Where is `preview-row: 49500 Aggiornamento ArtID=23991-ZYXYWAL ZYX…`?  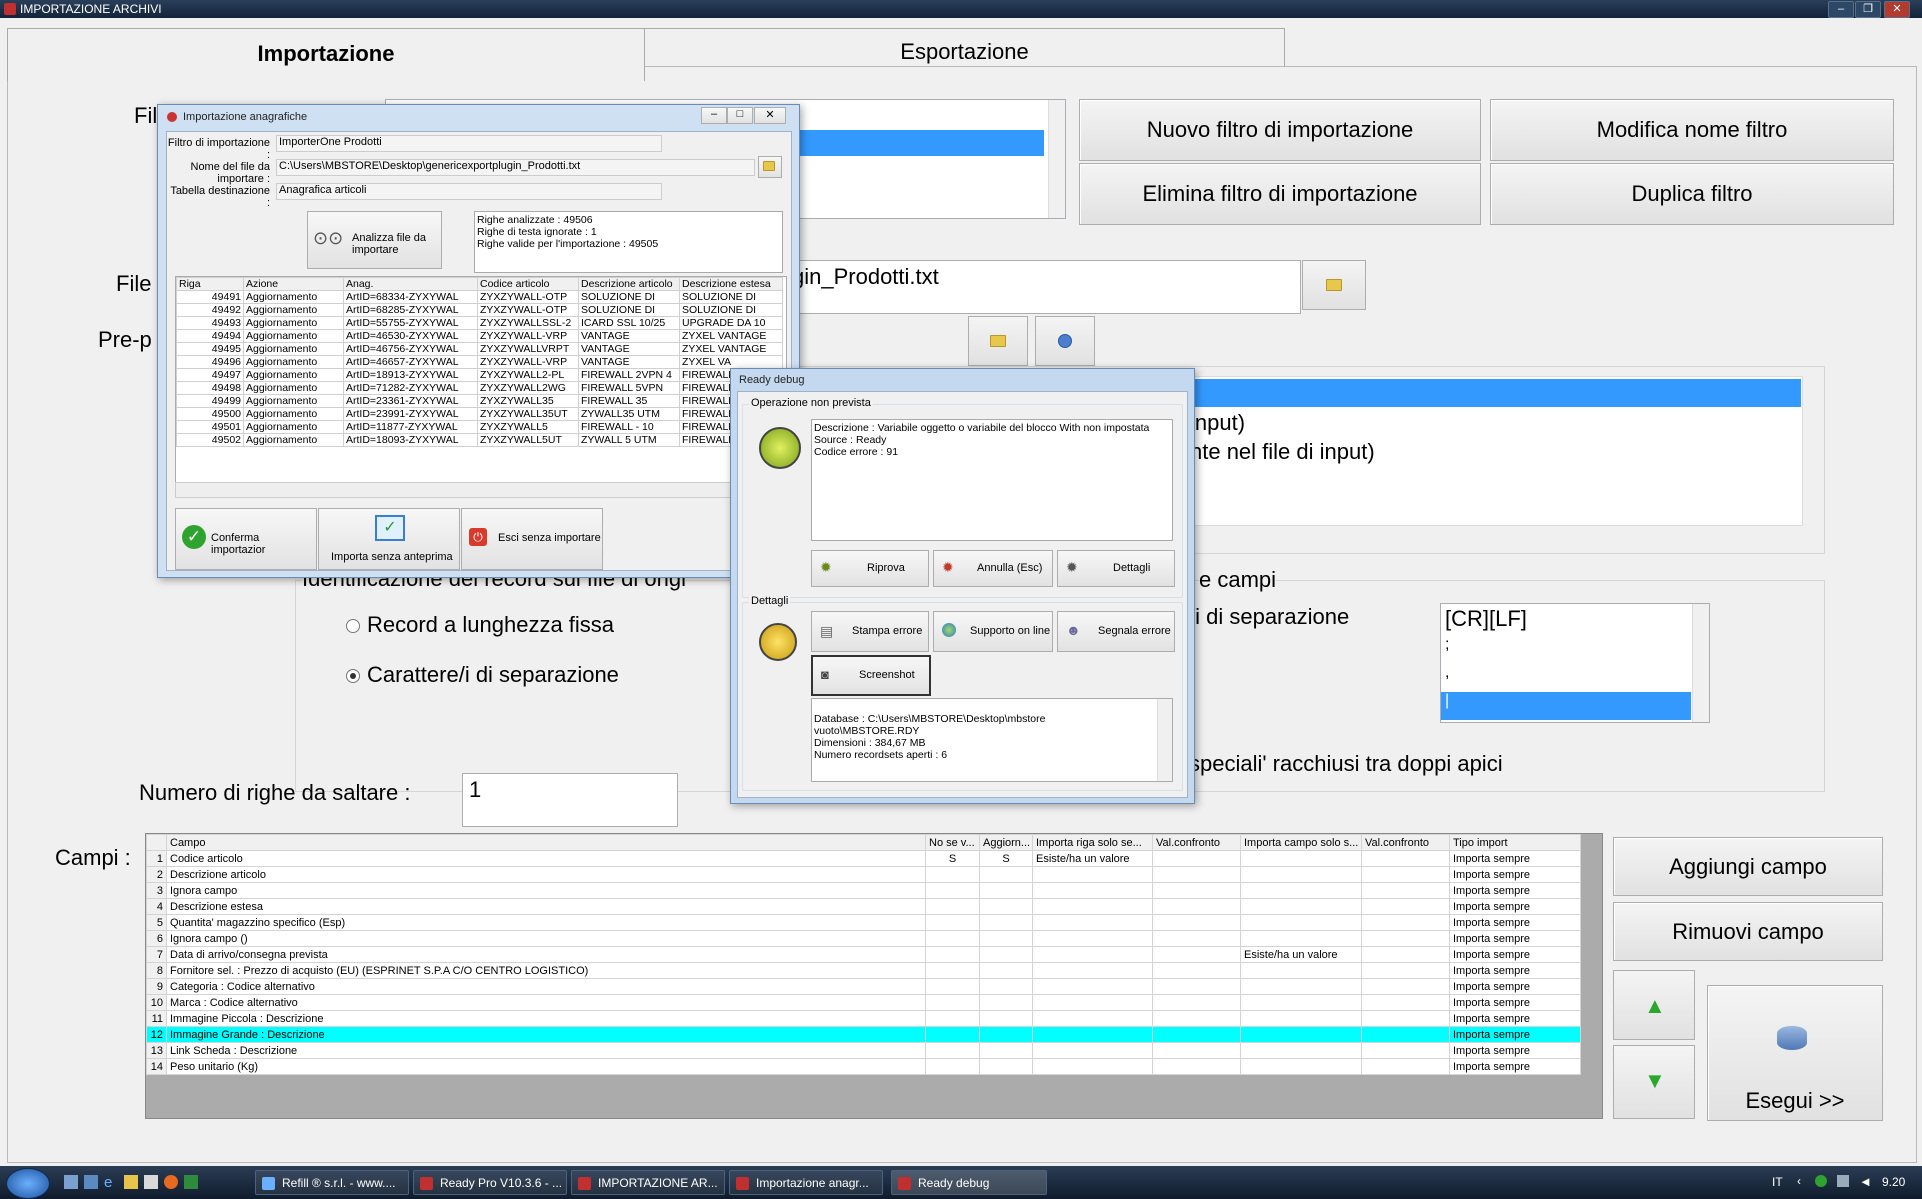 preview-row: 49500 Aggiornamento ArtID=23991-ZYXYWAL ZYX… is located at coordinates (479, 414).